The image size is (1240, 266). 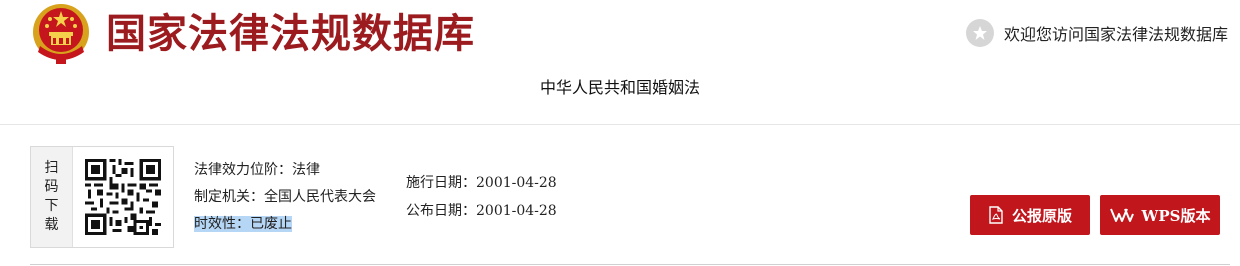 I want to click on welcome-message: 欢迎您访问国家法律法规数据库, so click(x=1096, y=33).